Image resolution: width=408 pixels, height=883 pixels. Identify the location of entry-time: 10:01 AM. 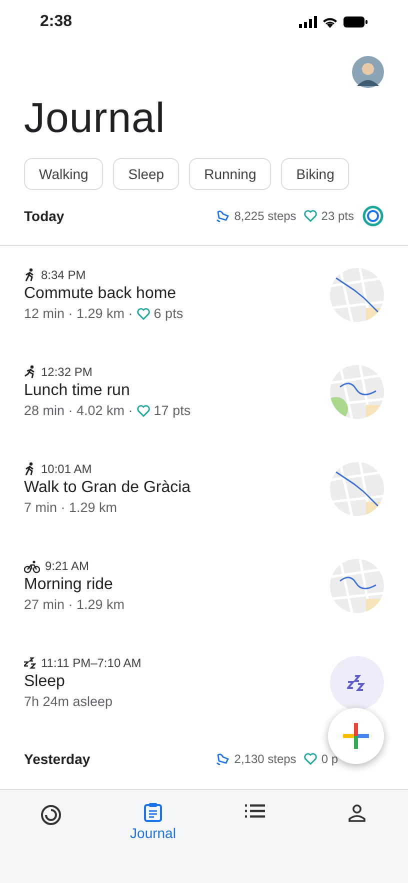
(66, 469).